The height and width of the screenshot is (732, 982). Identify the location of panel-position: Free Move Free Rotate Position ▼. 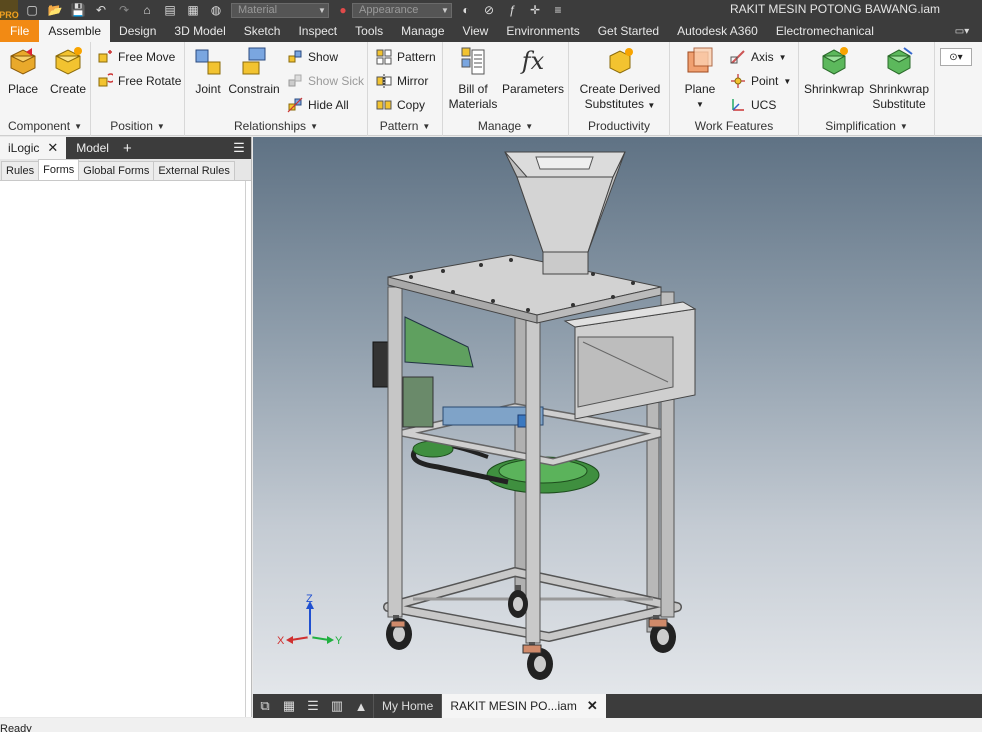
(138, 89).